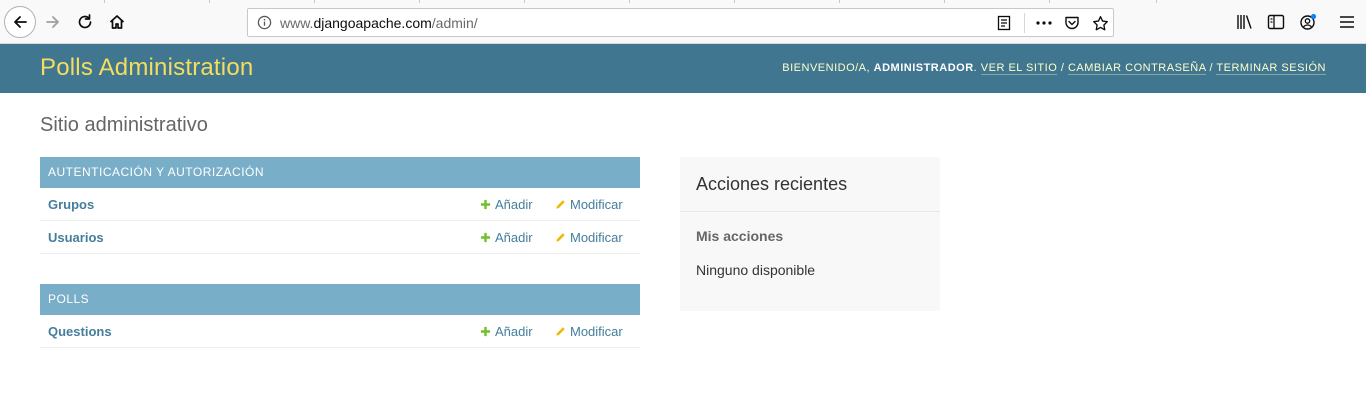  What do you see at coordinates (1072, 23) in the screenshot?
I see `pocket-icon` at bounding box center [1072, 23].